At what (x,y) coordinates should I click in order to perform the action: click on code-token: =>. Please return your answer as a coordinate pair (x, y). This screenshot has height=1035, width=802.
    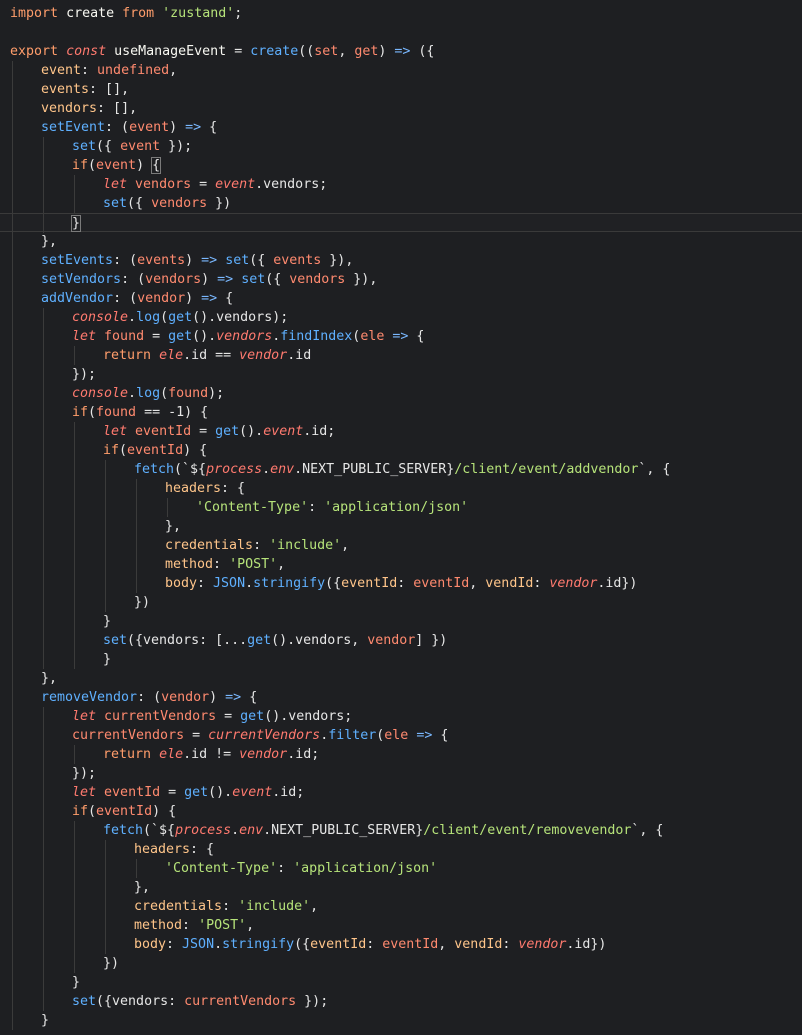
    Looking at the image, I should click on (209, 298).